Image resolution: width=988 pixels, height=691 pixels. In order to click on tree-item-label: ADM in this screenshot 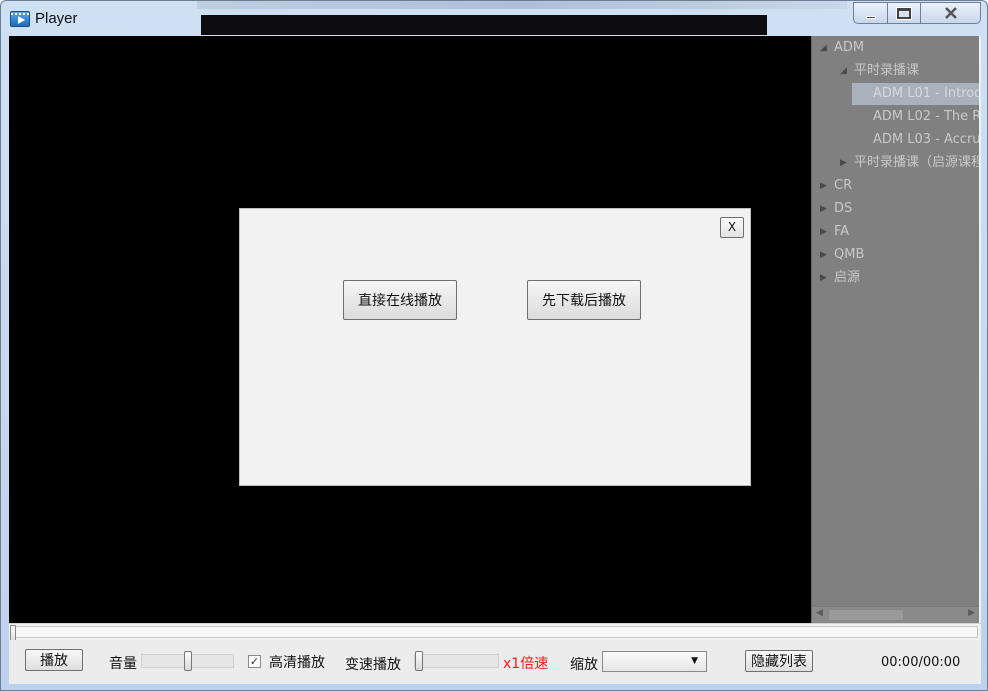, I will do `click(849, 47)`.